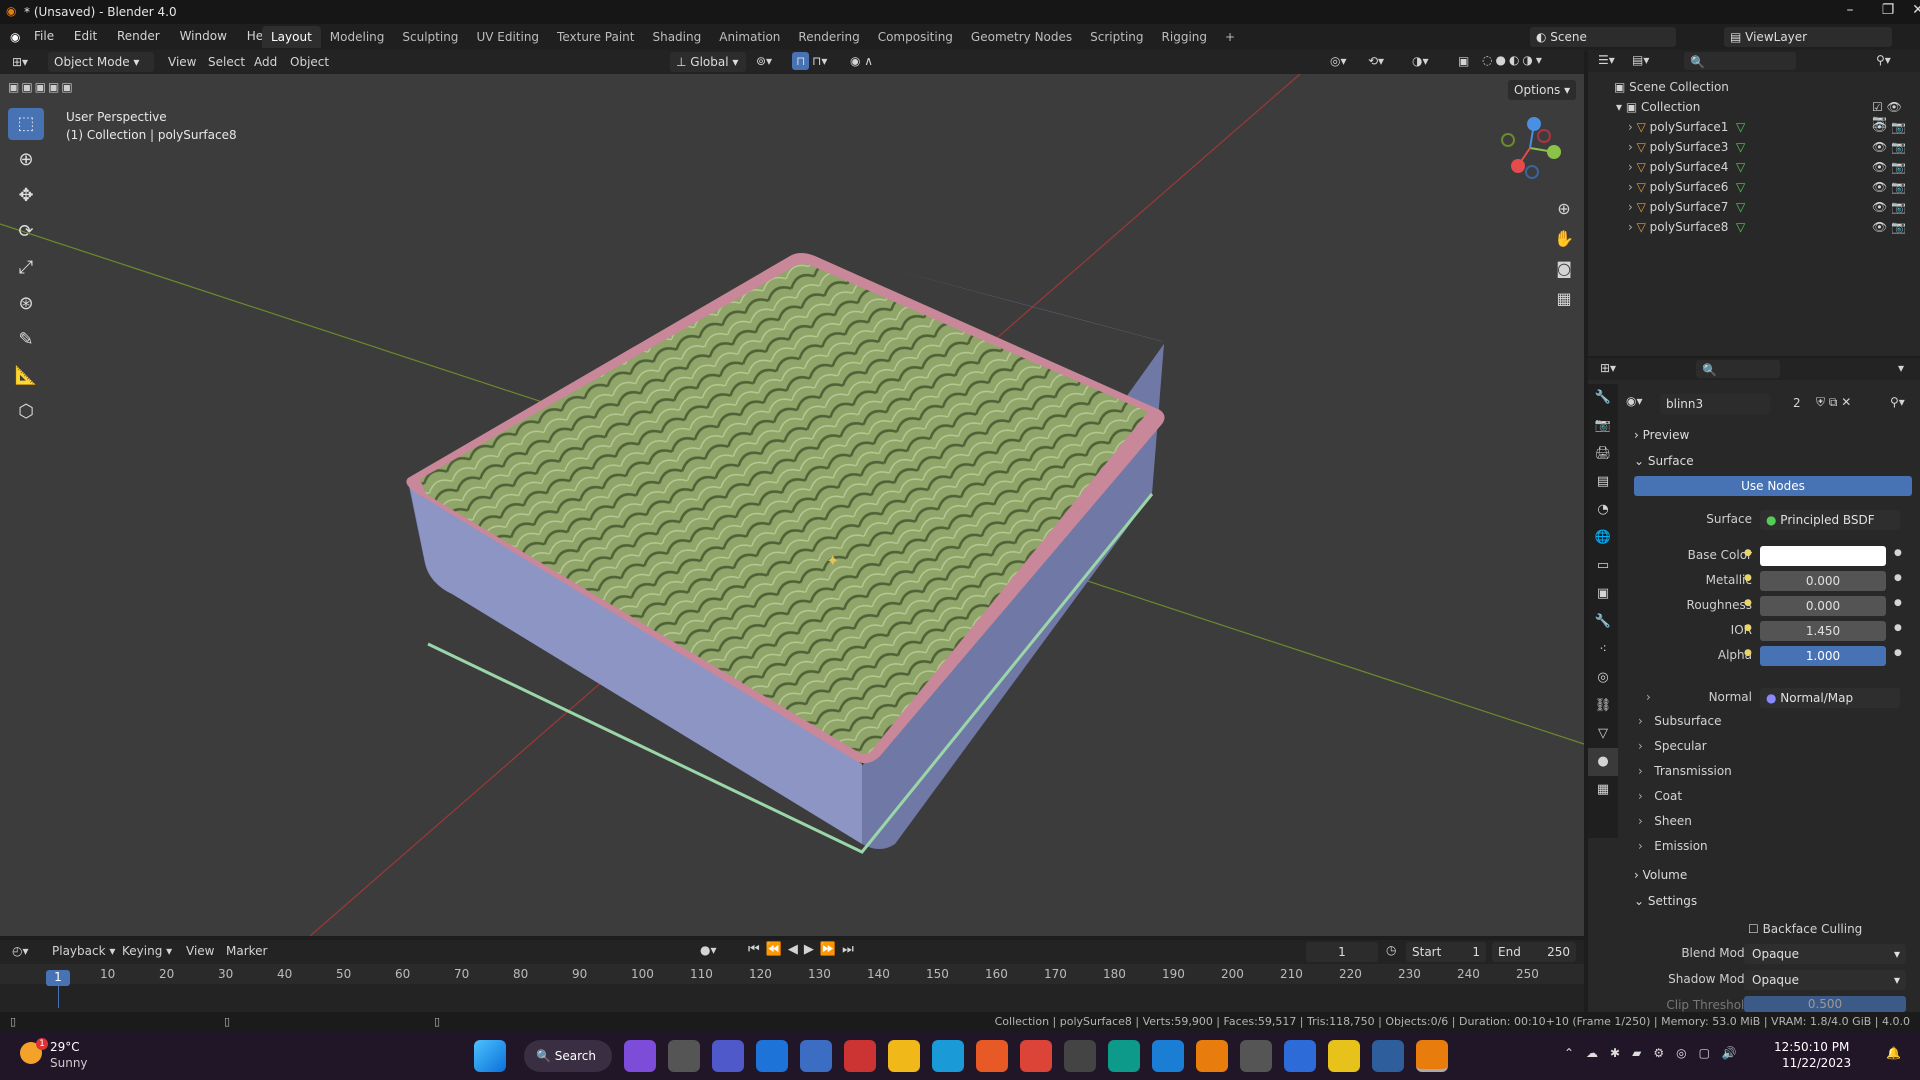  Describe the element at coordinates (1116, 37) in the screenshot. I see `tab-scripting: Scripting` at that location.